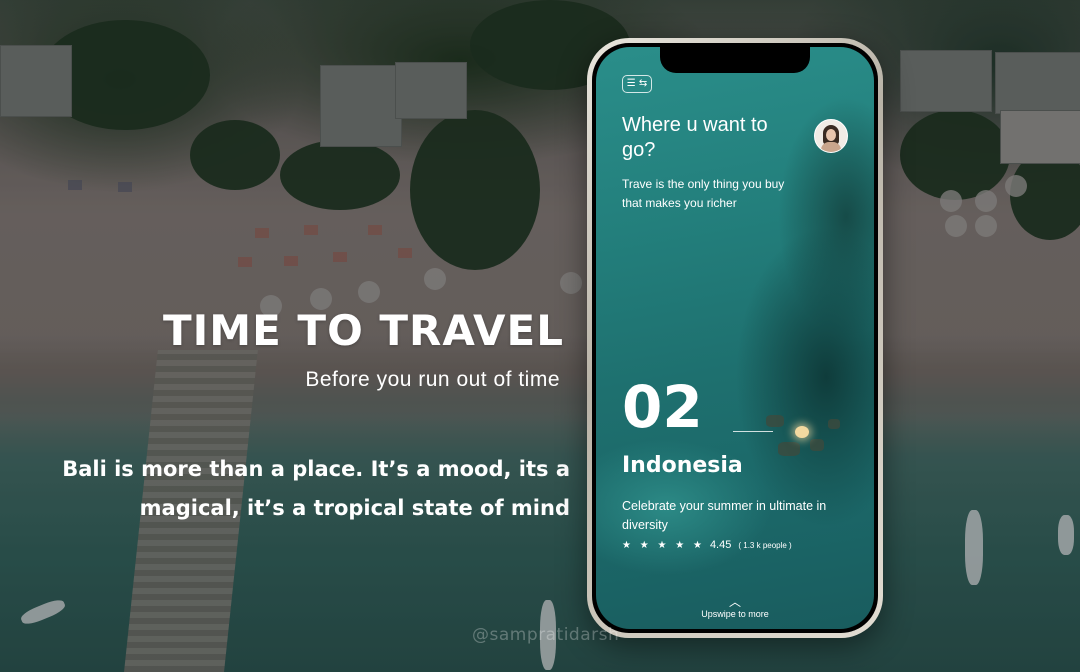  I want to click on country-title: Indonesia, so click(682, 465).